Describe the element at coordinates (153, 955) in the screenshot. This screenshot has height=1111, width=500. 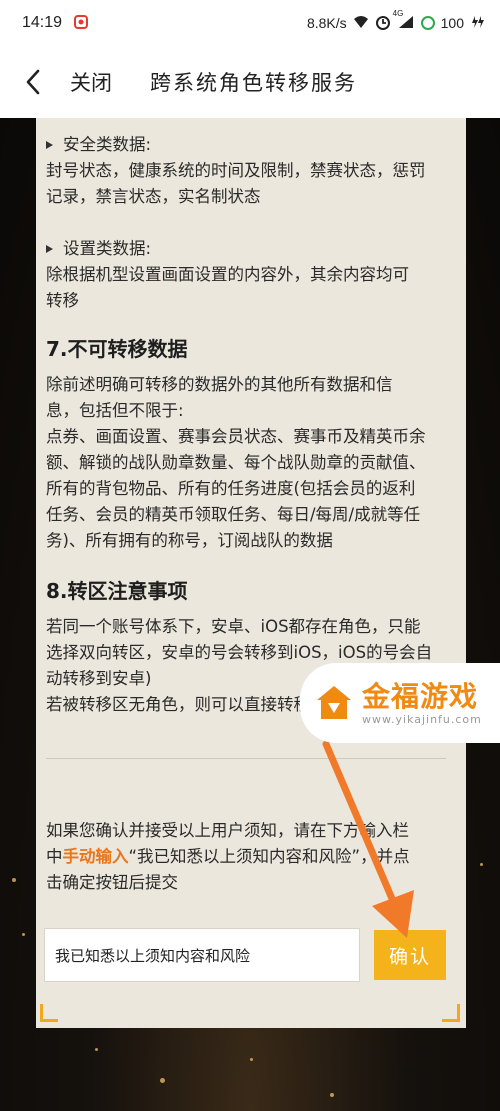
I see `confirmation-input-value: 我已知悉以上须知内容和风险` at that location.